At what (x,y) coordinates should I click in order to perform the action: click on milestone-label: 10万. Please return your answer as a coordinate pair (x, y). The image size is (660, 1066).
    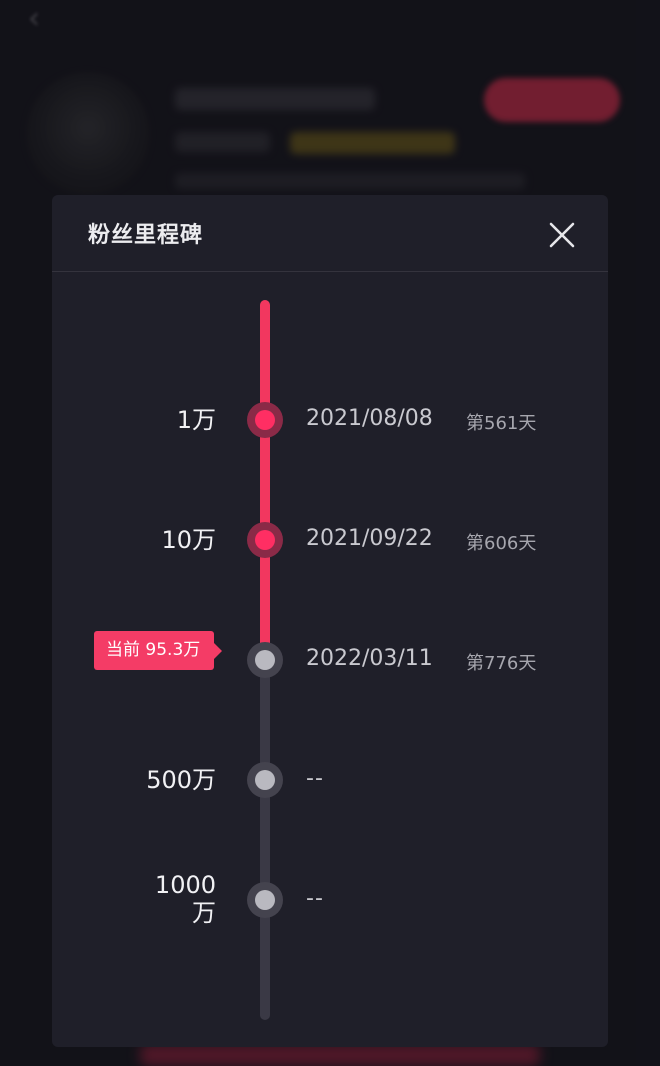
    Looking at the image, I should click on (188, 540).